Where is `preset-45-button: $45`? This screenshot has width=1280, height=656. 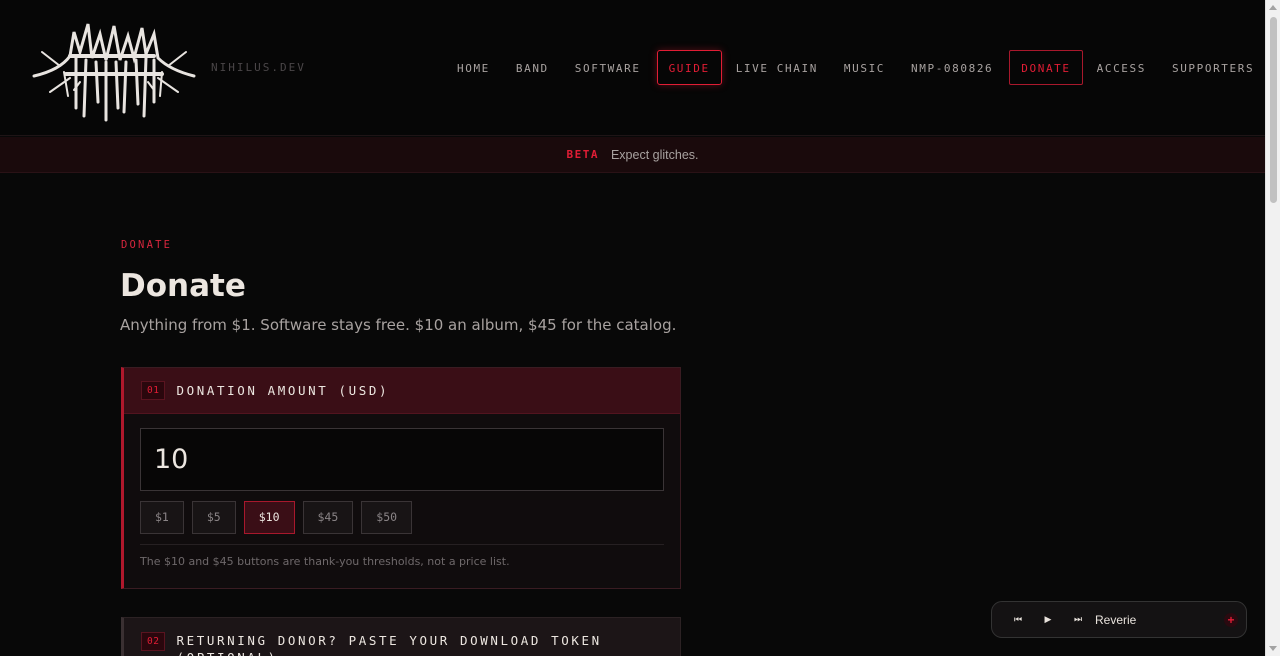 preset-45-button: $45 is located at coordinates (328, 517).